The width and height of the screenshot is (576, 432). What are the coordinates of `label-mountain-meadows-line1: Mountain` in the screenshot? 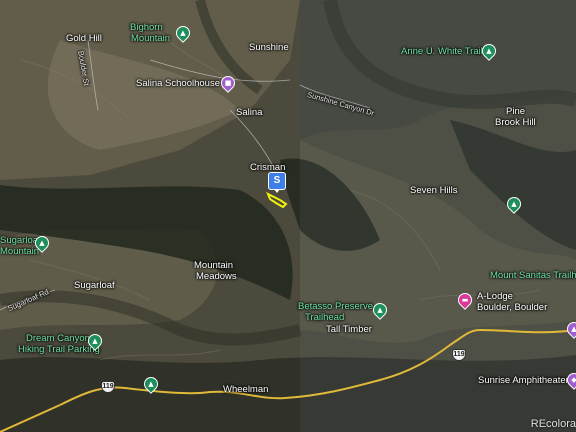 It's located at (214, 265).